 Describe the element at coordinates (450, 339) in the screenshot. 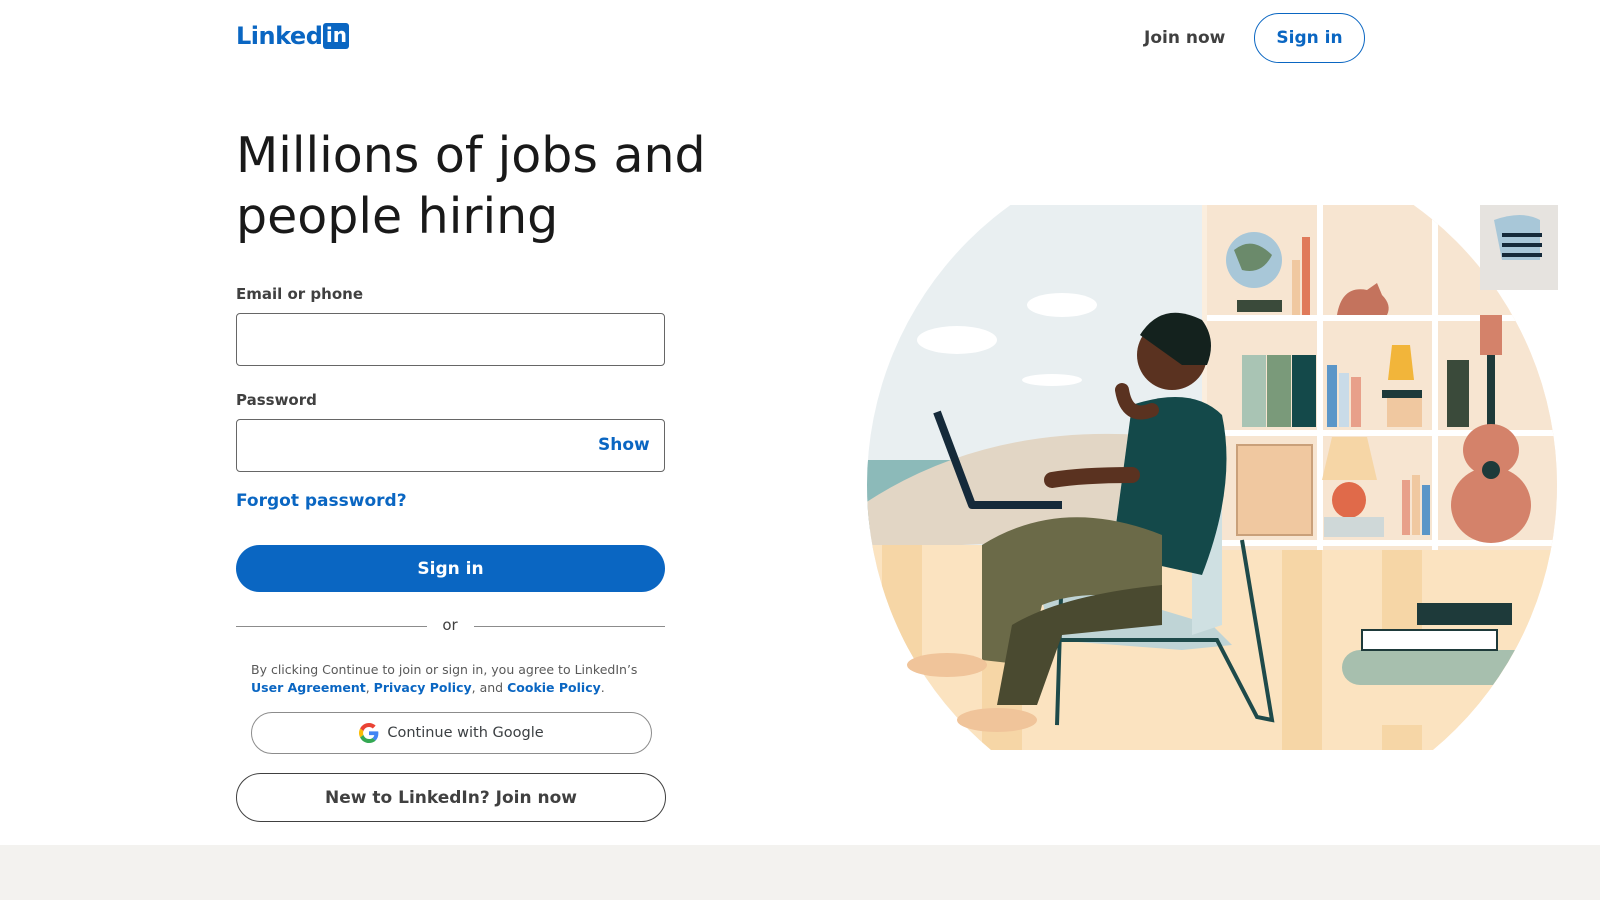

I see `email-input` at that location.